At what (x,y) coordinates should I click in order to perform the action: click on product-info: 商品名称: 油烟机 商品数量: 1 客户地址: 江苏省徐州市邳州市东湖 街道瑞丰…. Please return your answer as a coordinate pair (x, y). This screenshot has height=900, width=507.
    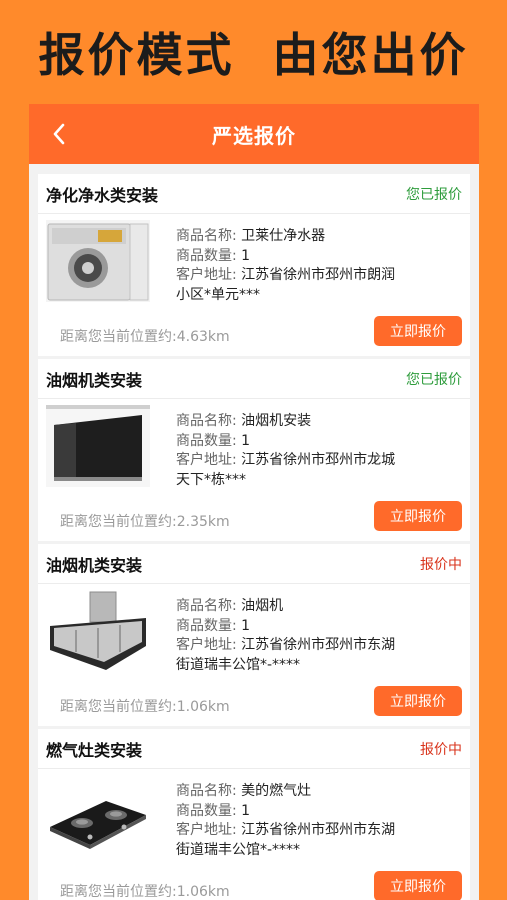
    Looking at the image, I should click on (321, 636).